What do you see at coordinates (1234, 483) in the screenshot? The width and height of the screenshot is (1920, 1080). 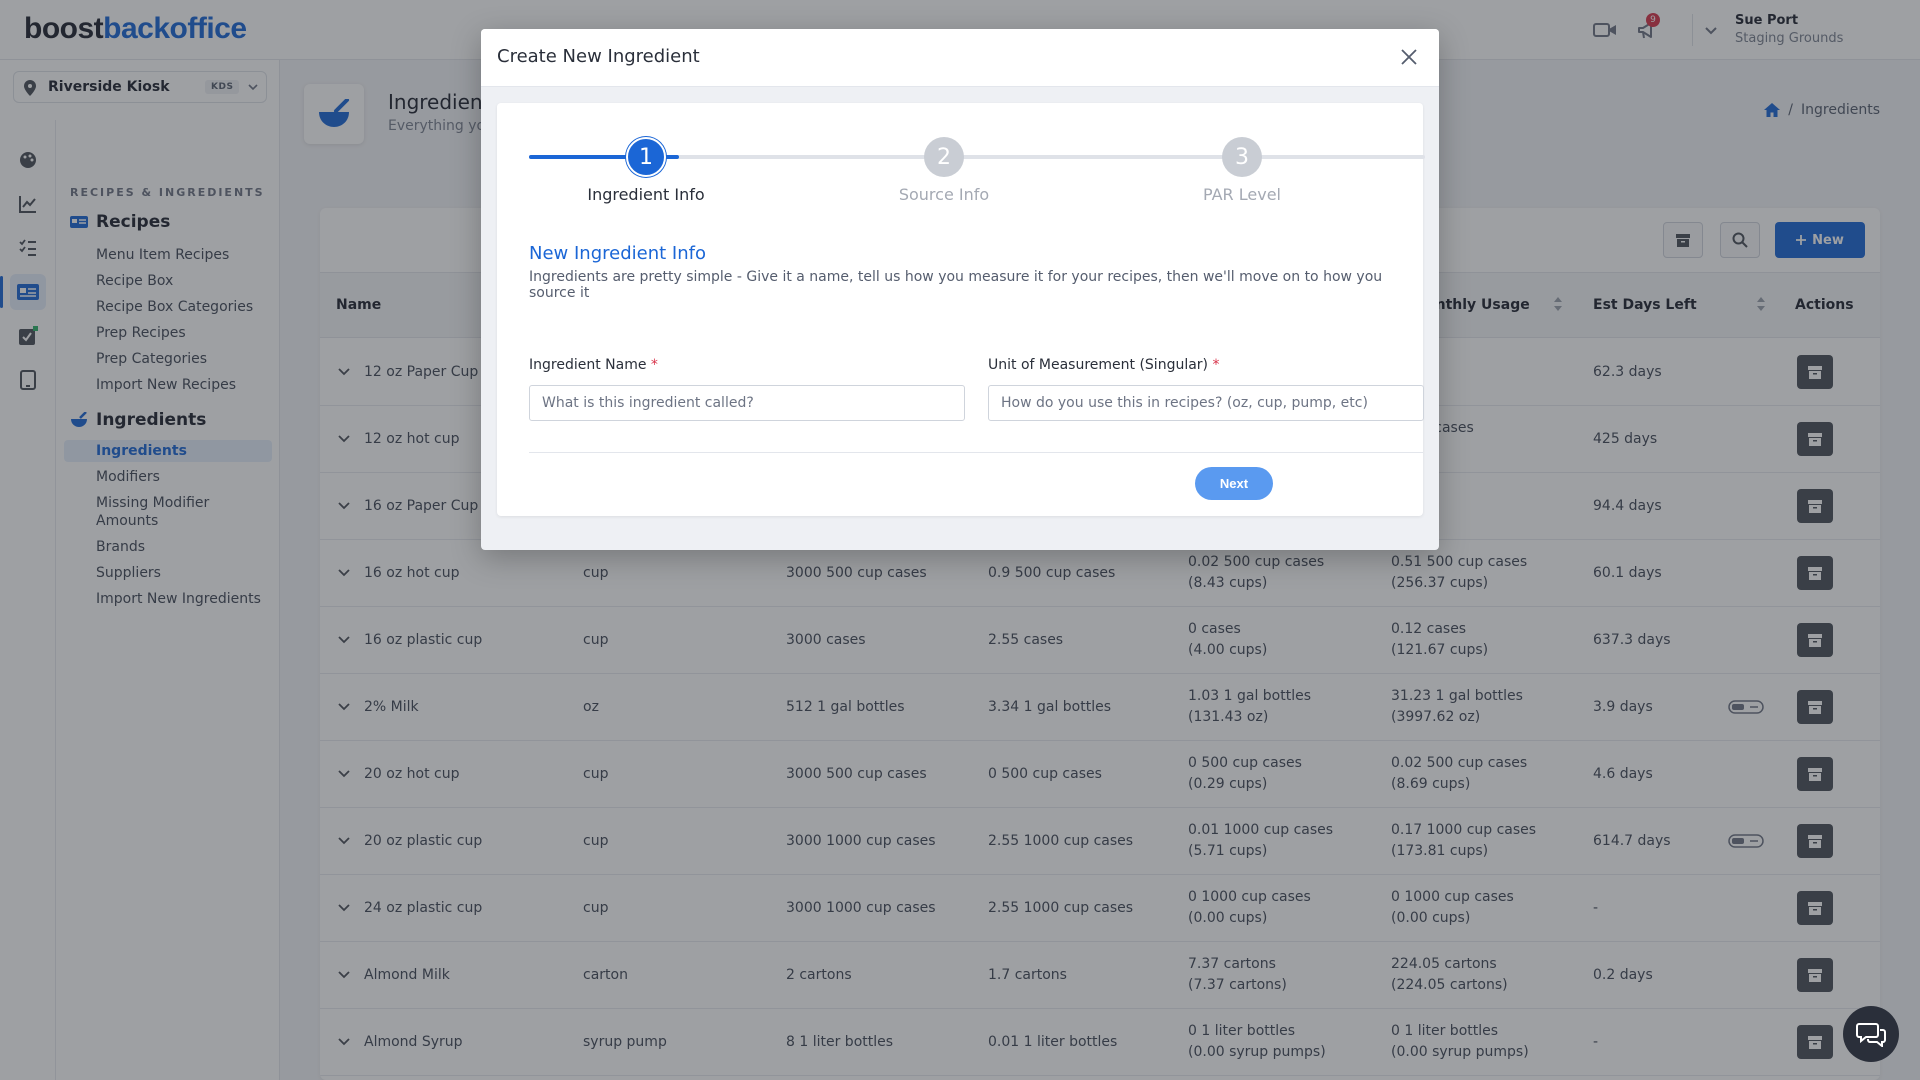 I see `next-button: Next` at bounding box center [1234, 483].